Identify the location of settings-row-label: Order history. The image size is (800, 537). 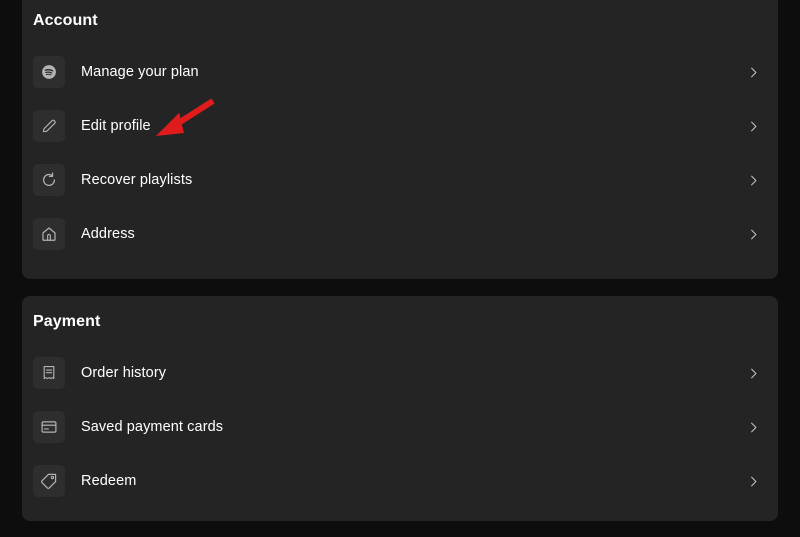
(124, 373).